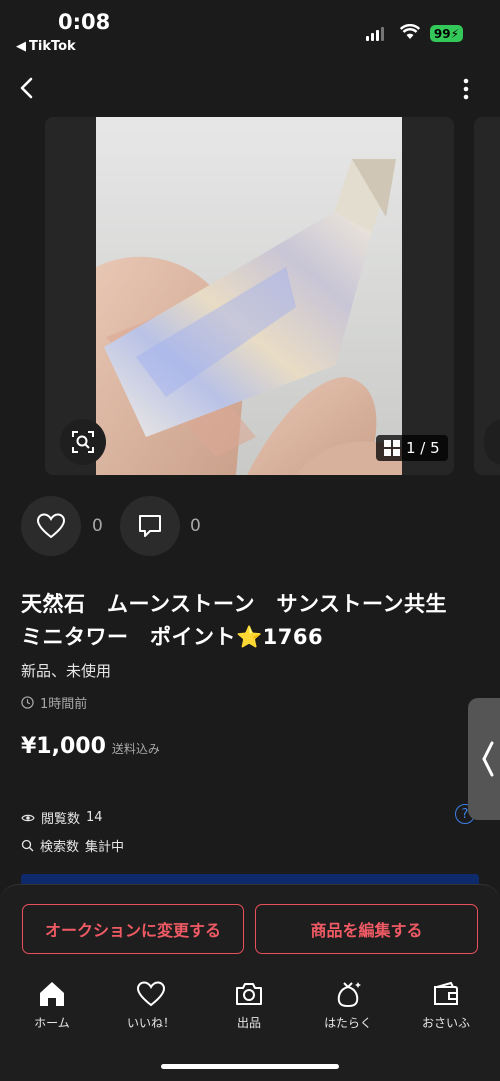 Image resolution: width=500 pixels, height=1081 pixels. Describe the element at coordinates (455, 33) in the screenshot. I see `charging-bolt-icon: ⚡` at that location.